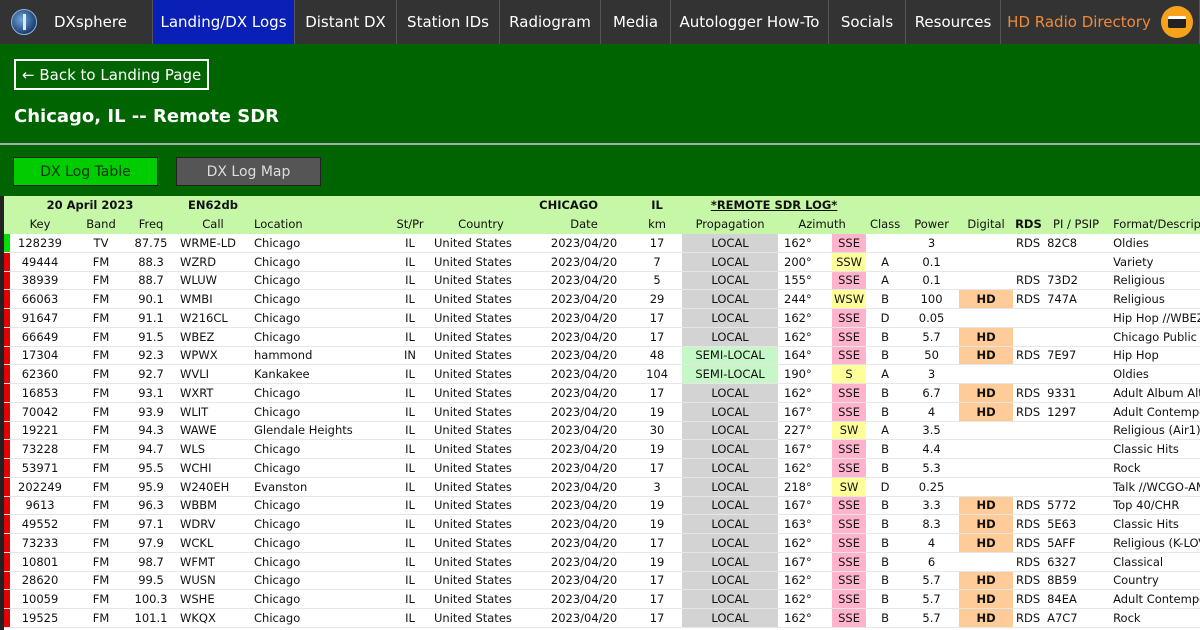  What do you see at coordinates (750, 22) in the screenshot?
I see `nav-autologger-how-to: Autologger How-To` at bounding box center [750, 22].